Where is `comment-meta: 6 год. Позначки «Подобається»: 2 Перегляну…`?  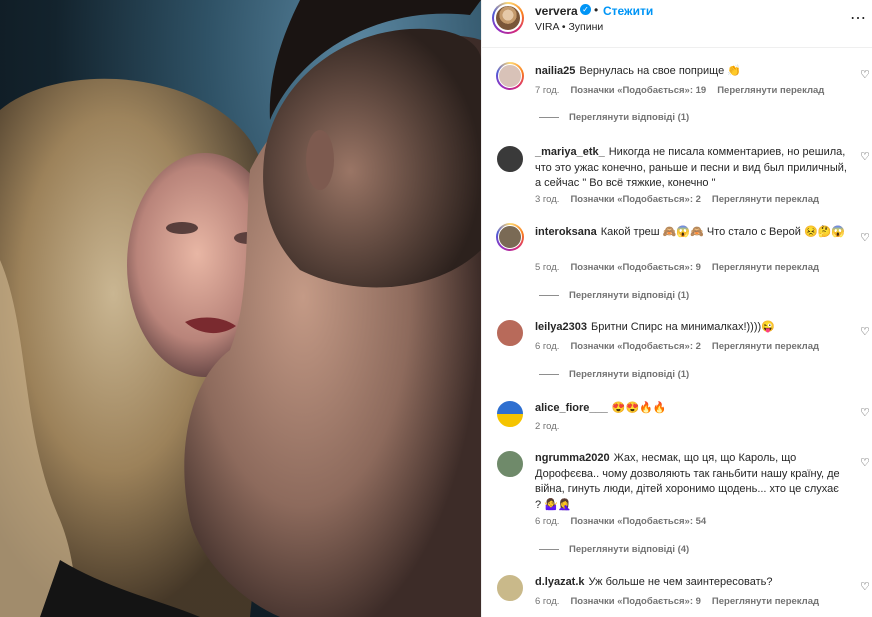 comment-meta: 6 год. Позначки «Подобається»: 2 Перегляну… is located at coordinates (682, 346).